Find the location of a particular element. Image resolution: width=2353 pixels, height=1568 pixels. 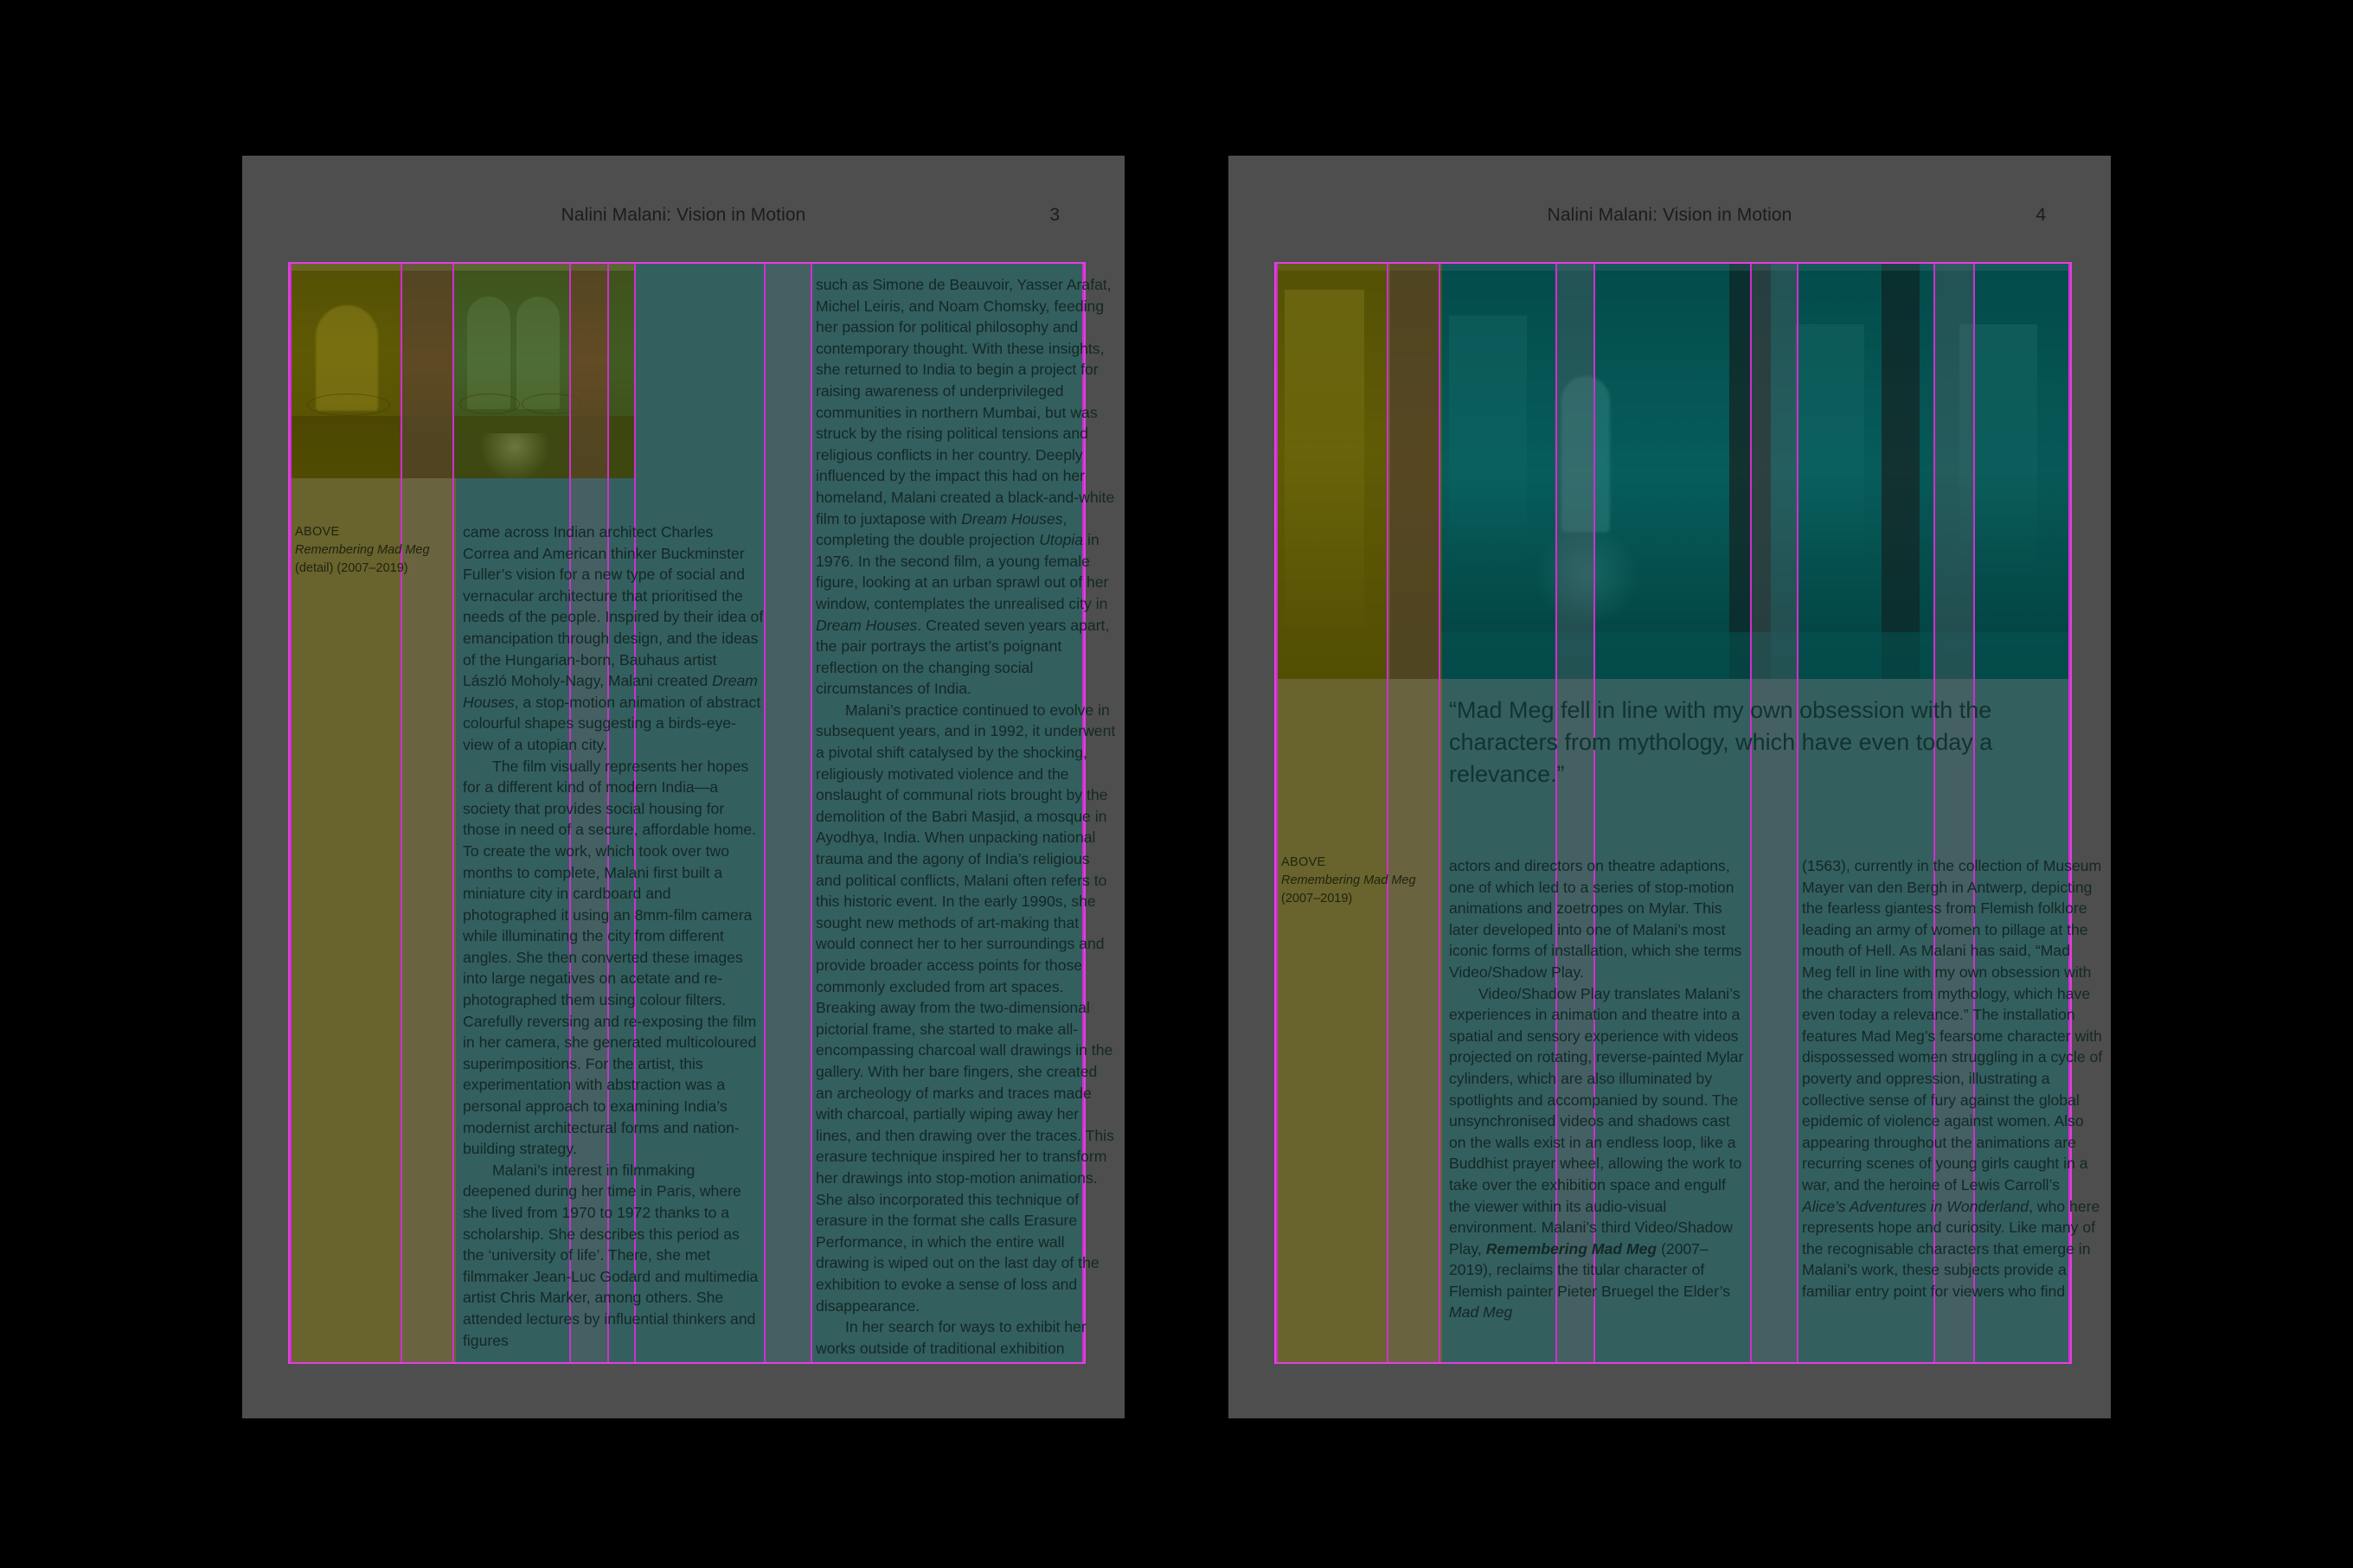

caption-right: ABOVE Remembering Mad Meg (2007–2019) is located at coordinates (1359, 881).